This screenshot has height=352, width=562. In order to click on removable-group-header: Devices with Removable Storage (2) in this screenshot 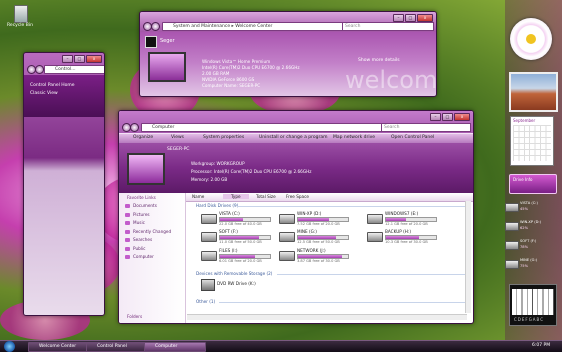, I will do `click(234, 273)`.